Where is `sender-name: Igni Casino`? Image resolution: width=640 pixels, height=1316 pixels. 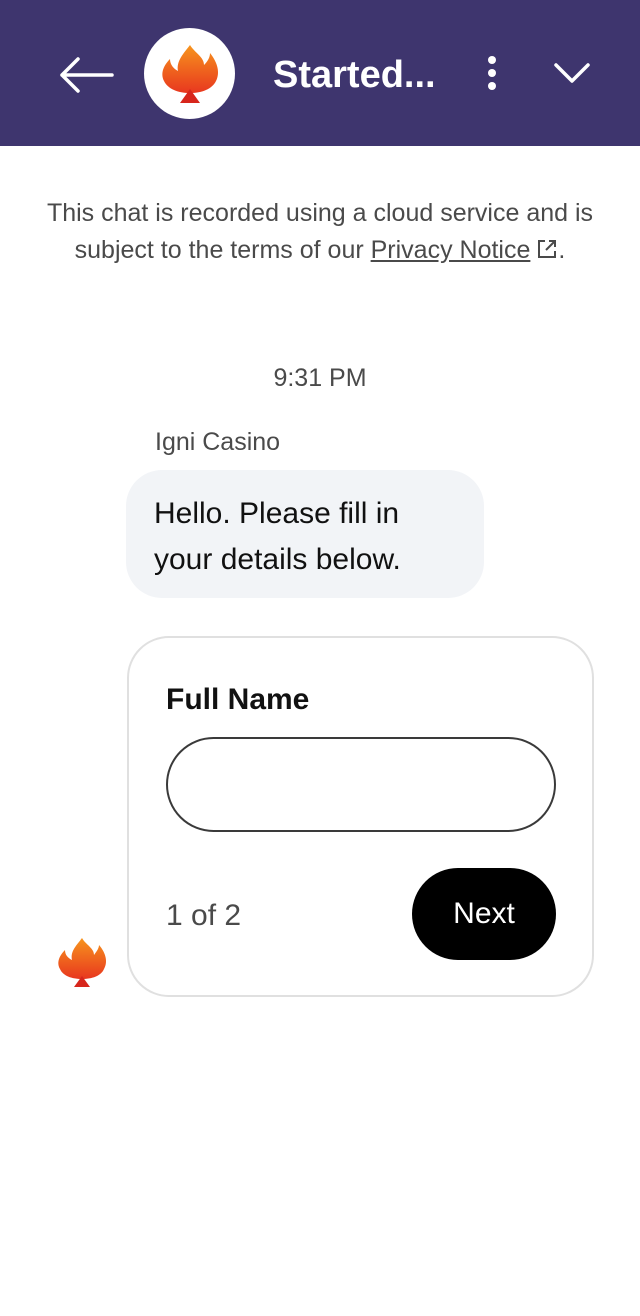
sender-name: Igni Casino is located at coordinates (218, 442).